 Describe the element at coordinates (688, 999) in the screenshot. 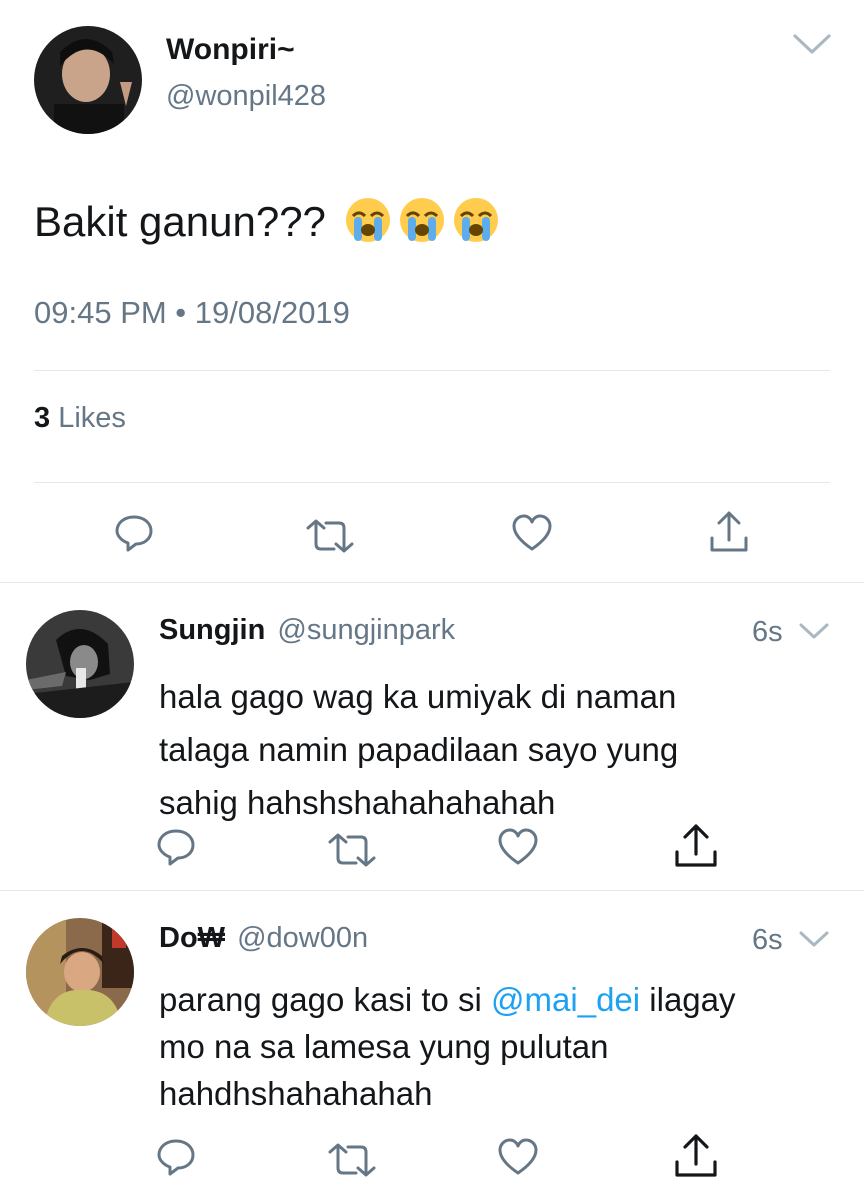

I see `text-segment: ilagay` at that location.